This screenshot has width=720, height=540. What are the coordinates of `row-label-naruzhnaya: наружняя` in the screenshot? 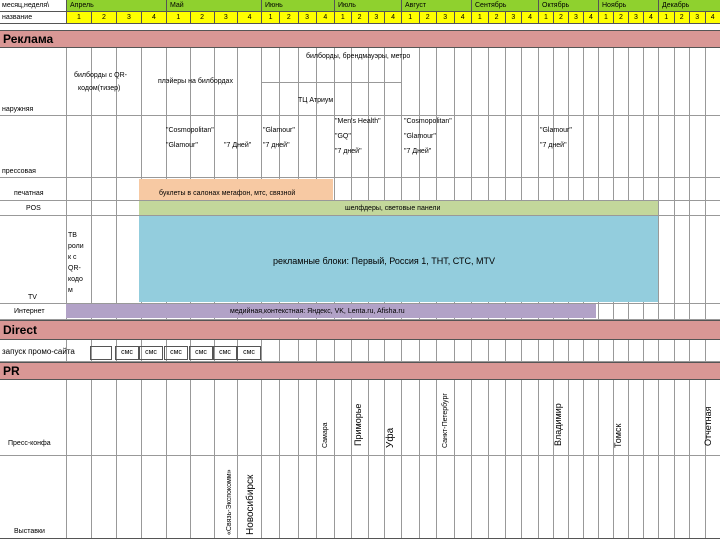 It's located at (18, 109).